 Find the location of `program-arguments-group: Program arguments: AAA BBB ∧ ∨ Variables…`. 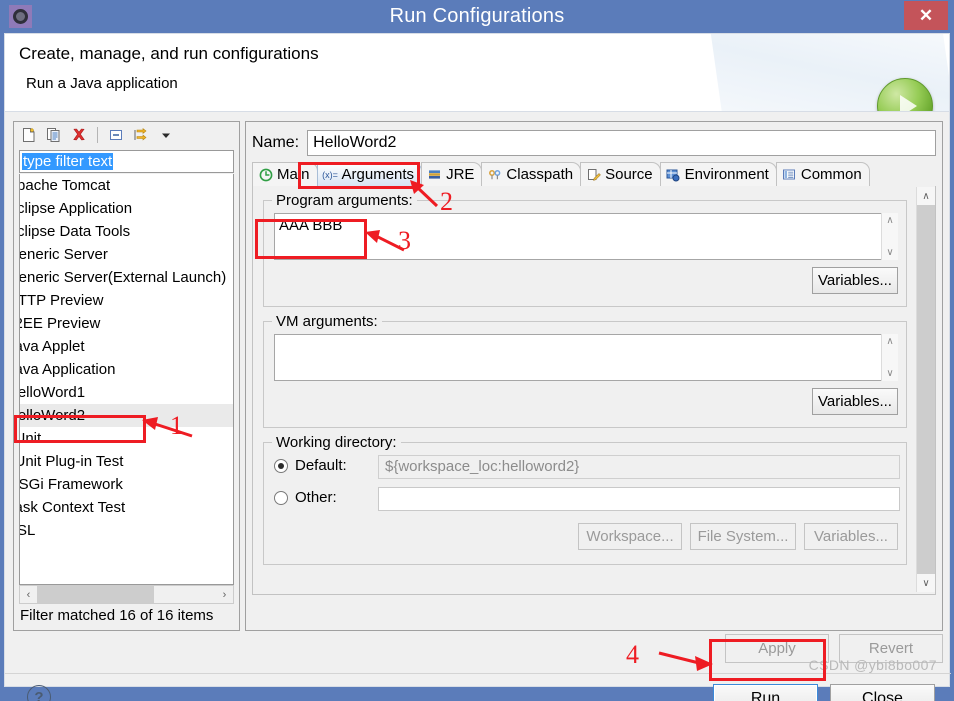

program-arguments-group: Program arguments: AAA BBB ∧ ∨ Variables… is located at coordinates (585, 249).